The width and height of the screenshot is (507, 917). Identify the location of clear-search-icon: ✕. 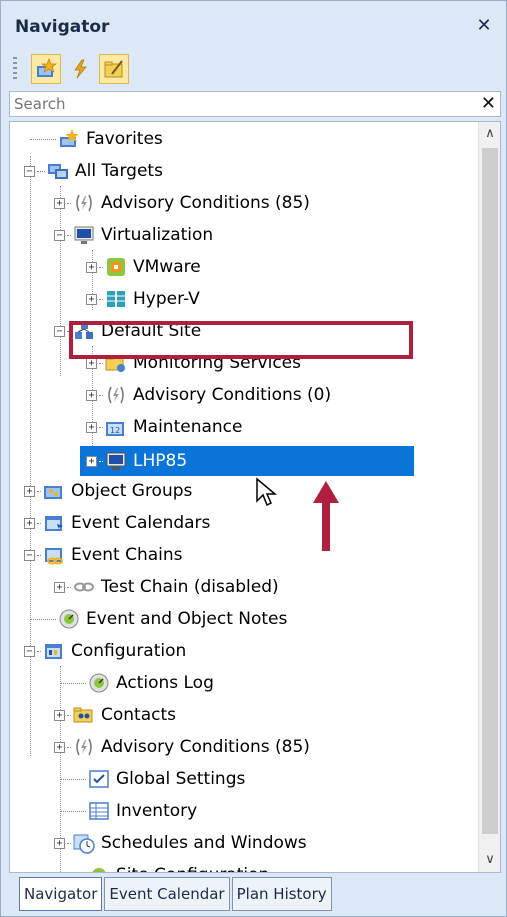
(488, 104).